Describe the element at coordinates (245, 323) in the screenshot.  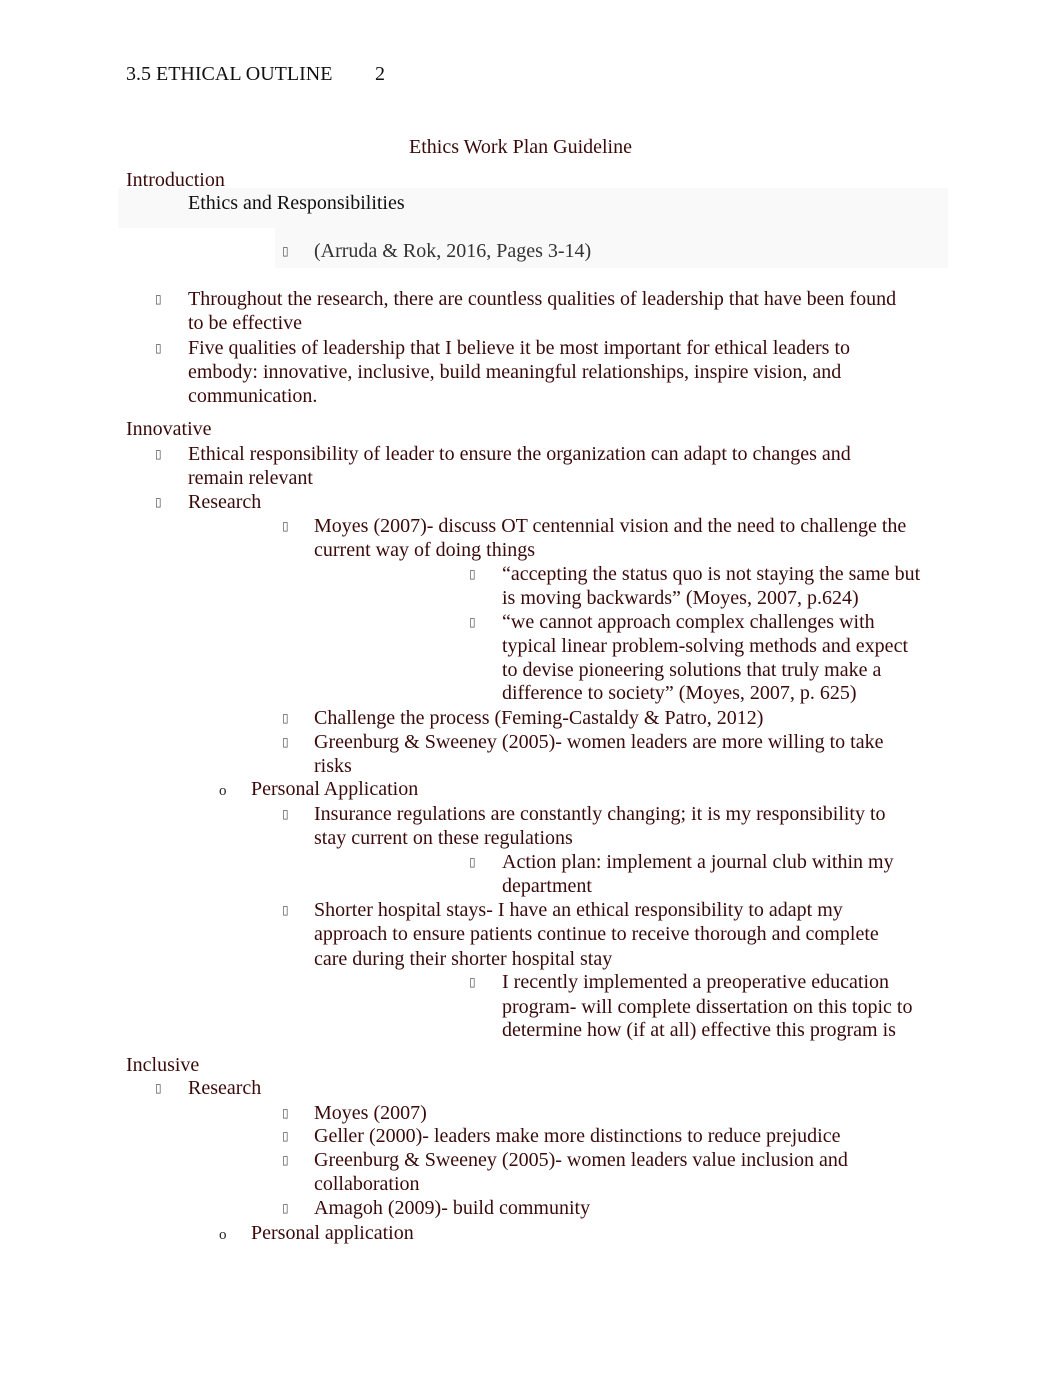
I see `intro-bullet-1-cont: to be effective` at that location.